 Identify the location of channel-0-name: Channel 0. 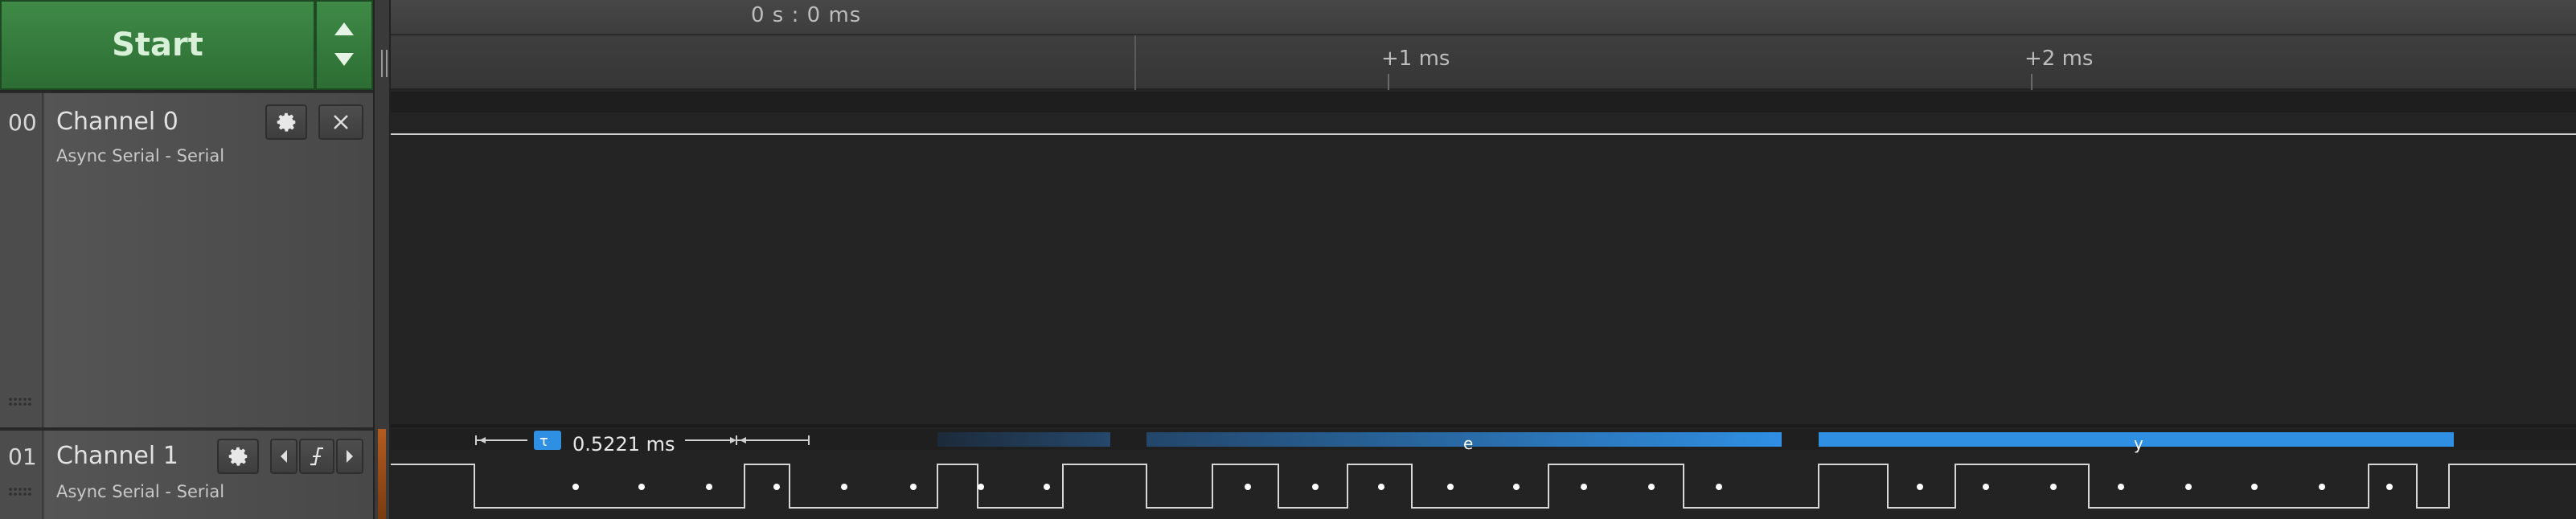
(117, 122).